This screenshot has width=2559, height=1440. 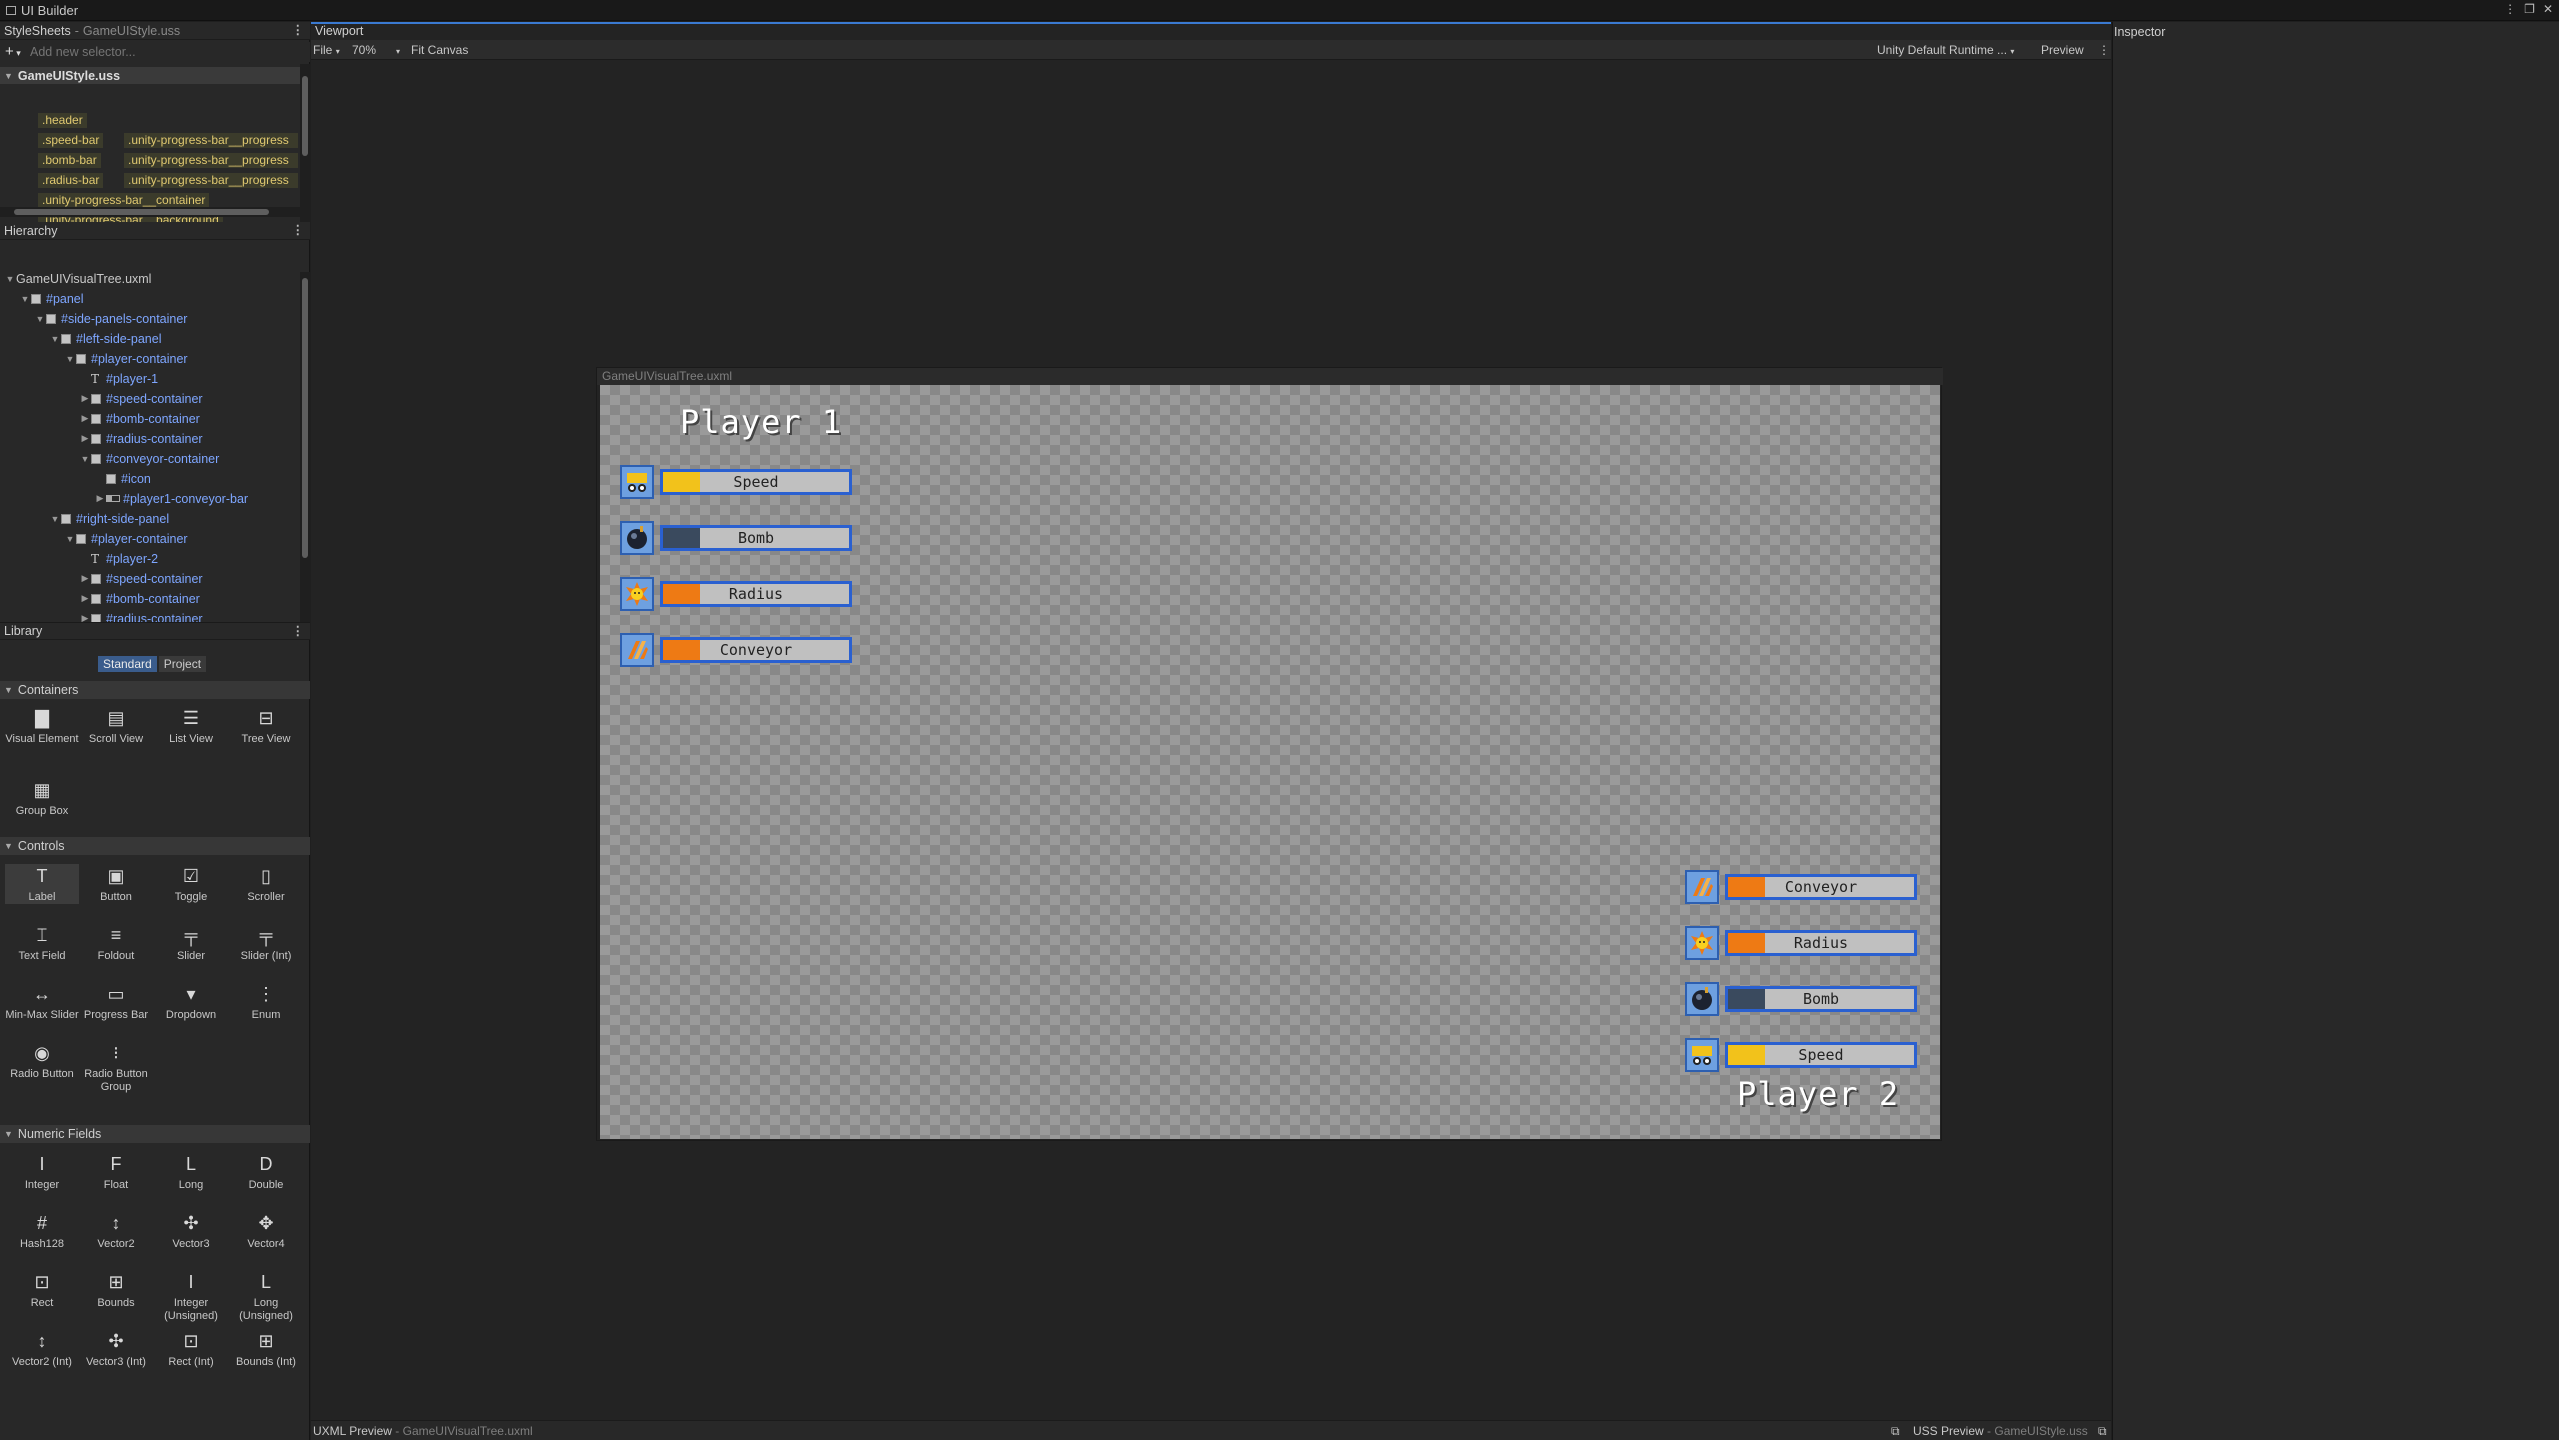 I want to click on library-menu-icon: ⋮, so click(x=298, y=630).